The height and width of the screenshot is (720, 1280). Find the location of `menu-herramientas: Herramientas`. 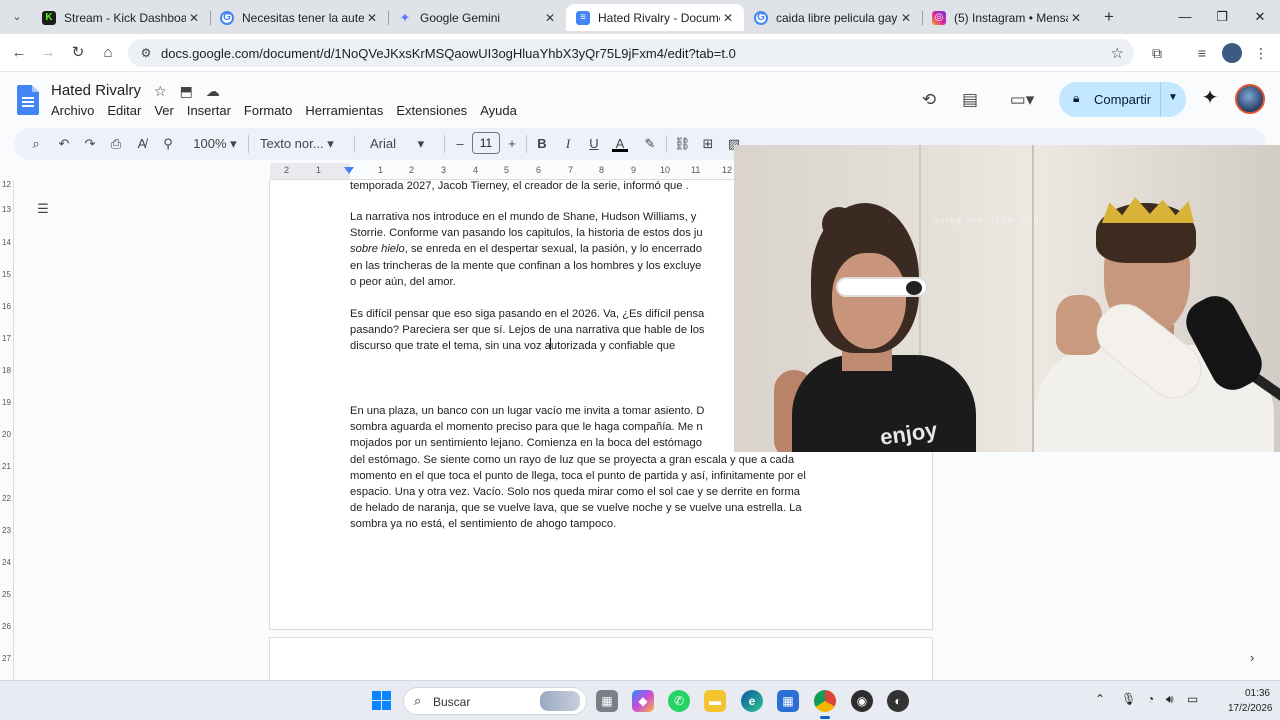

menu-herramientas: Herramientas is located at coordinates (344, 110).